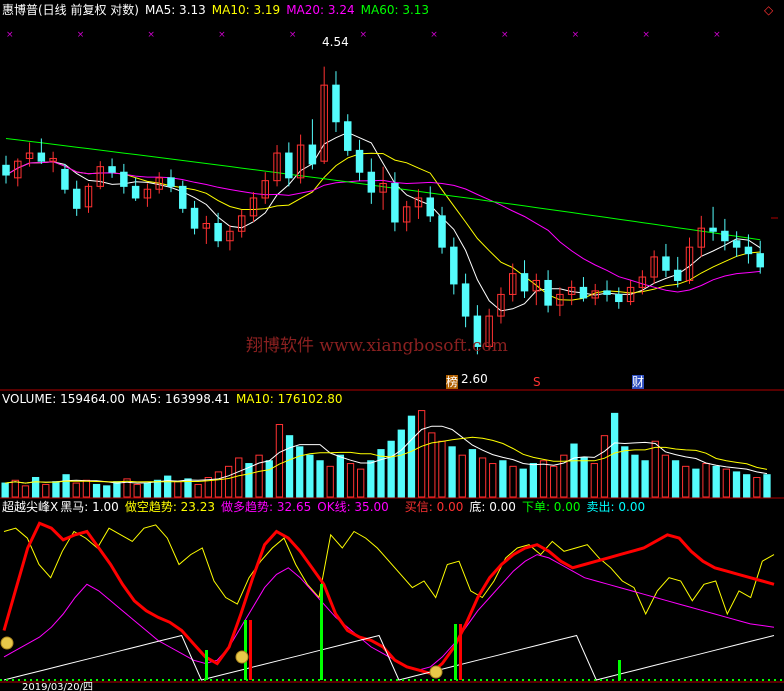 Image resolution: width=784 pixels, height=691 pixels. Describe the element at coordinates (170, 507) in the screenshot. I see `kong-legend: 做空趋势: 23.23` at that location.